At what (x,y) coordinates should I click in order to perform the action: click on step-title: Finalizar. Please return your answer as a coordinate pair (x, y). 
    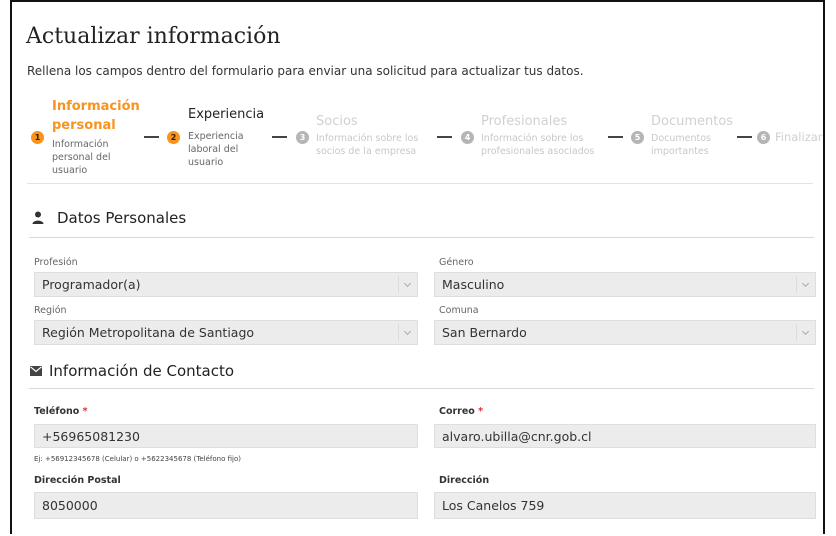
    Looking at the image, I should click on (799, 137).